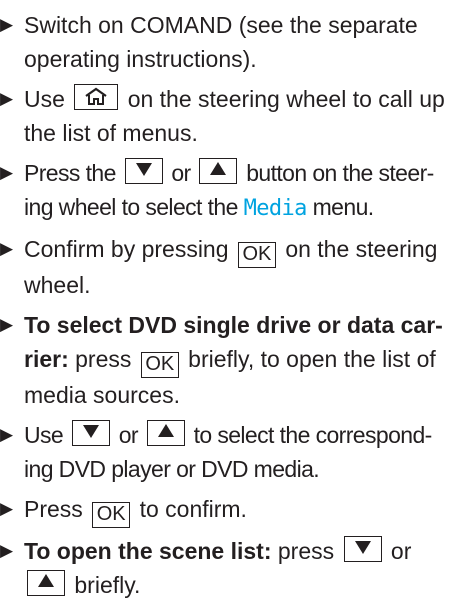 Image resolution: width=465 pixels, height=608 pixels. What do you see at coordinates (361, 249) in the screenshot?
I see `step-text: on the steering` at bounding box center [361, 249].